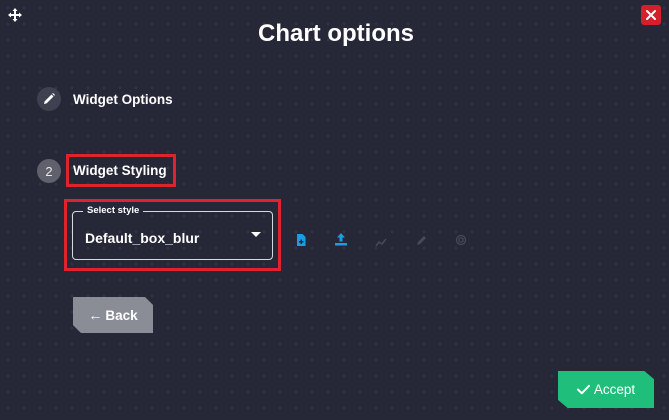  Describe the element at coordinates (121, 315) in the screenshot. I see `back-button-label: Back` at that location.